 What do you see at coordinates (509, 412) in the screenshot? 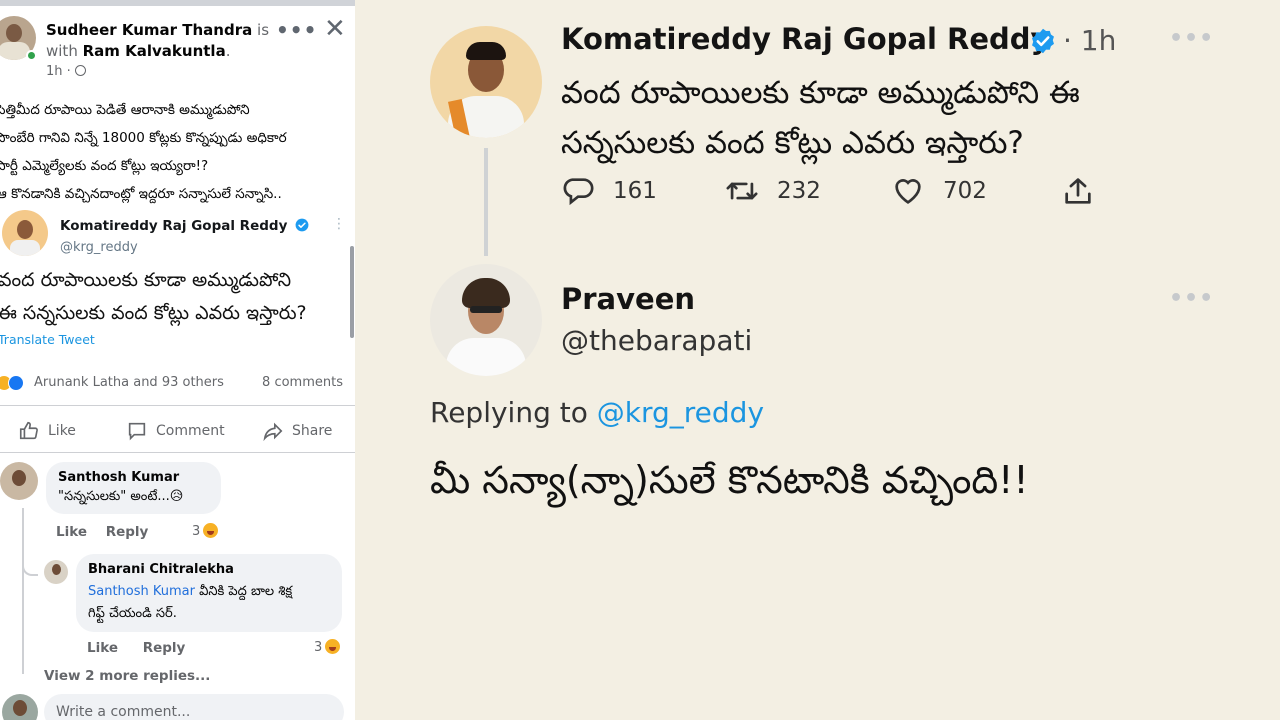
I see `replying-to-label: Replying to` at bounding box center [509, 412].